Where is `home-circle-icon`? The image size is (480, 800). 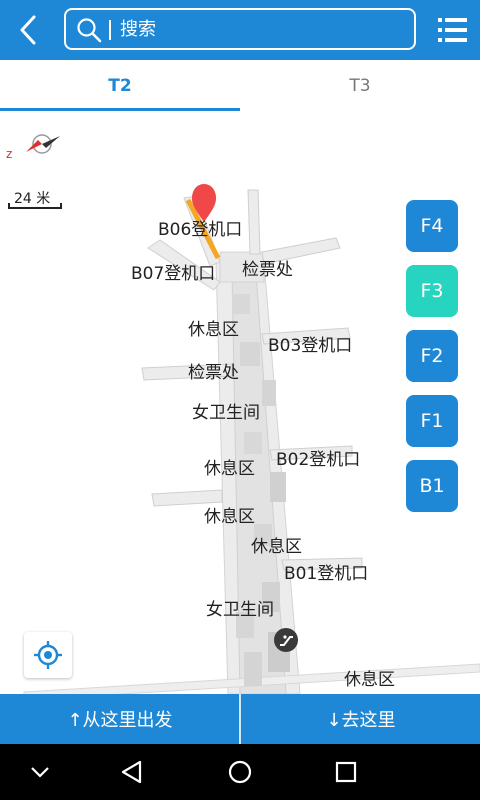
home-circle-icon is located at coordinates (240, 772).